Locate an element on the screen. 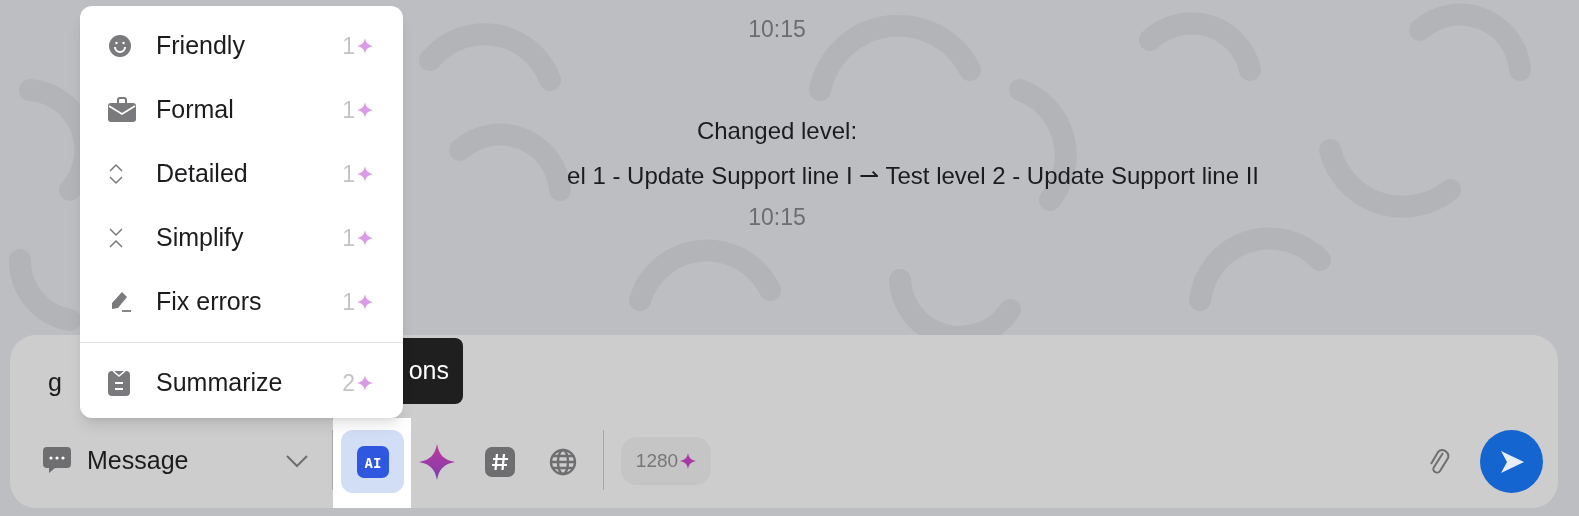  event-detail: el 1 - Update Support line I ⇀ Test level 2 - Update Support line II is located at coordinates (913, 176).